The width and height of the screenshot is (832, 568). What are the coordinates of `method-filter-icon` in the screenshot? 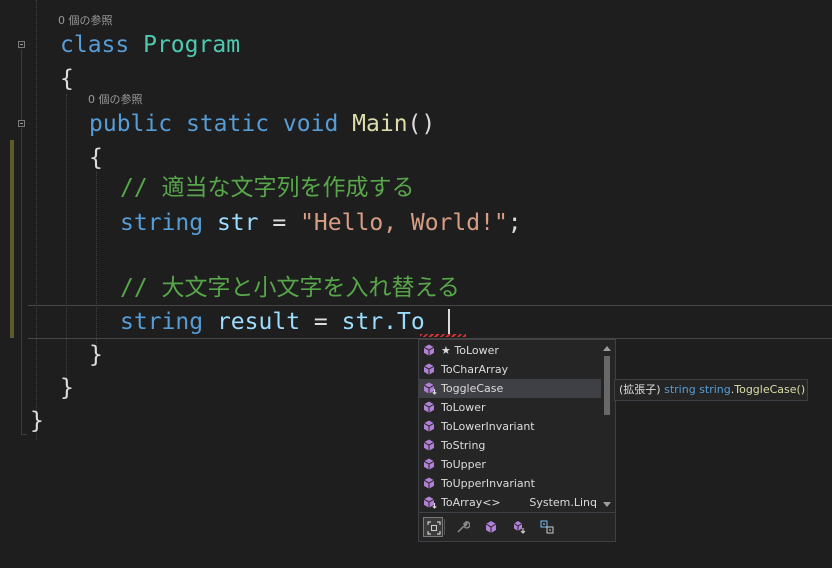 It's located at (491, 527).